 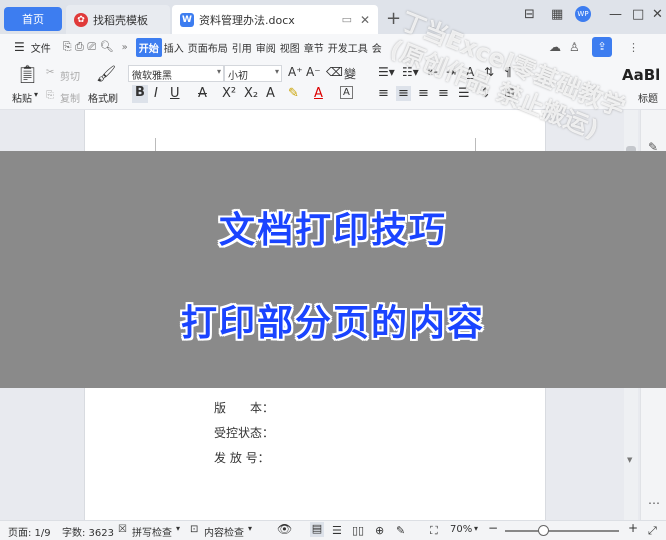 What do you see at coordinates (365, 20) in the screenshot?
I see `close-tab-icon: ✕` at bounding box center [365, 20].